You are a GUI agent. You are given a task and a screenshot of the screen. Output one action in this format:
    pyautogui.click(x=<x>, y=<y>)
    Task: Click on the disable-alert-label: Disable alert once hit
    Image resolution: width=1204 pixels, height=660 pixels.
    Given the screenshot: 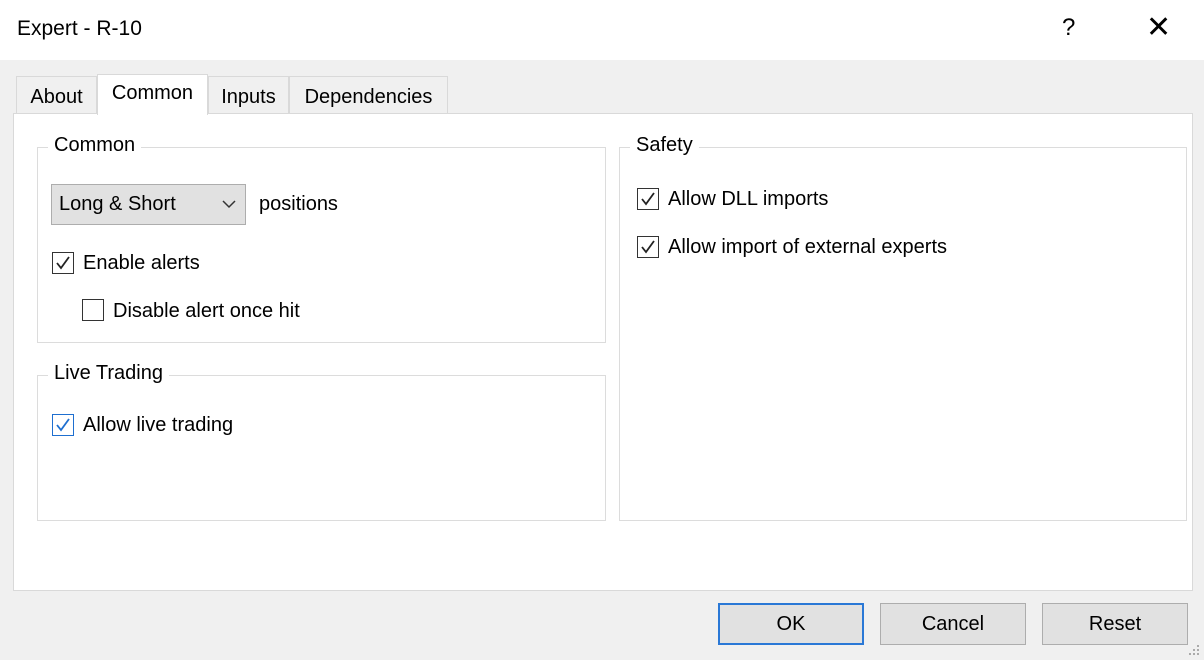 What is the action you would take?
    pyautogui.click(x=206, y=311)
    